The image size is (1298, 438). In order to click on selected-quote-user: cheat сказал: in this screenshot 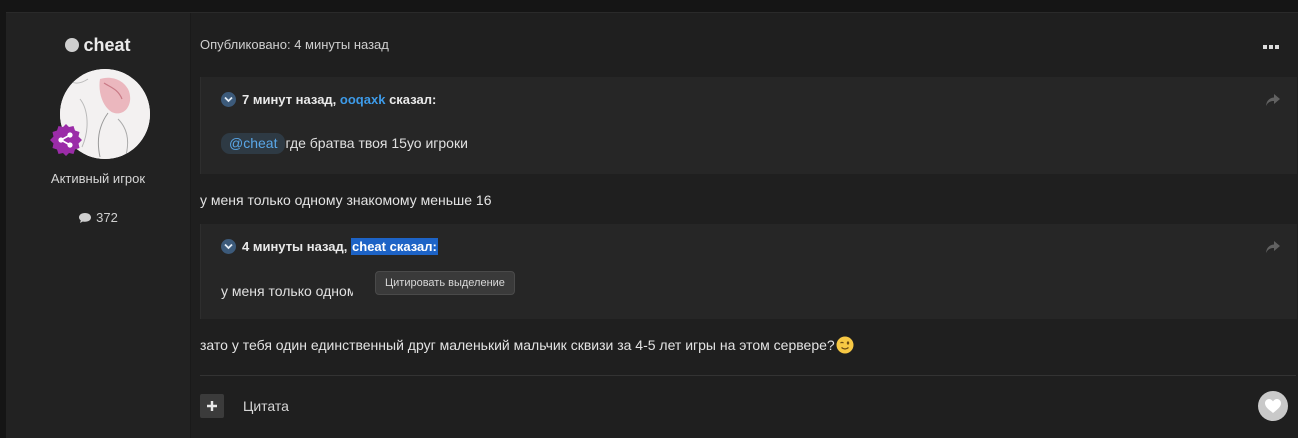, I will do `click(394, 246)`.